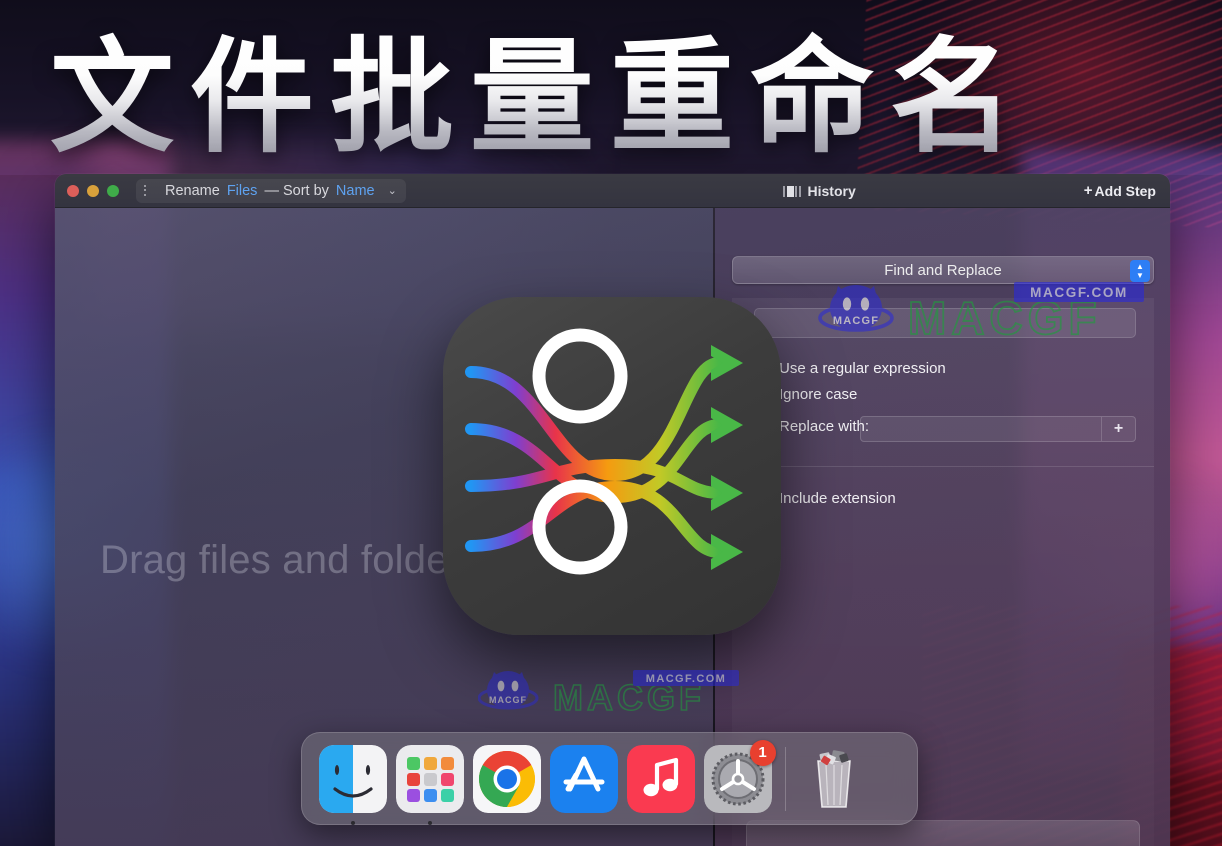  I want to click on option-row-include-extension: Include extension, so click(955, 498).